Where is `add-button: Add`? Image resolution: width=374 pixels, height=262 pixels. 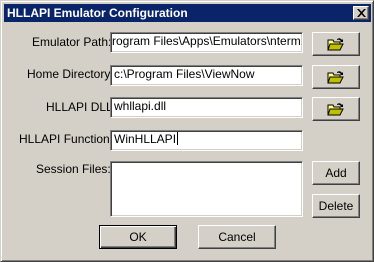
add-button: Add is located at coordinates (336, 173).